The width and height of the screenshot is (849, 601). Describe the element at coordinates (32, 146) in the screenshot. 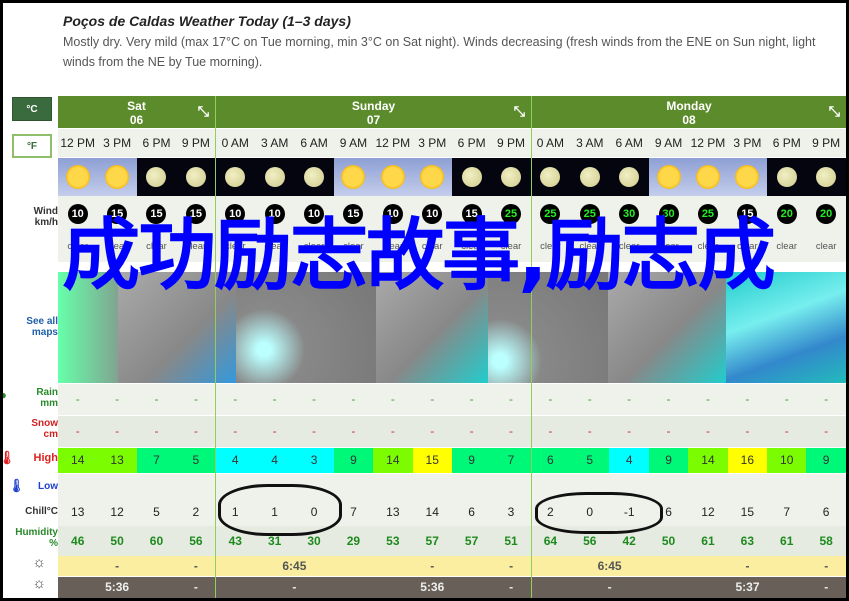

I see `fahrenheit-button: °F` at that location.